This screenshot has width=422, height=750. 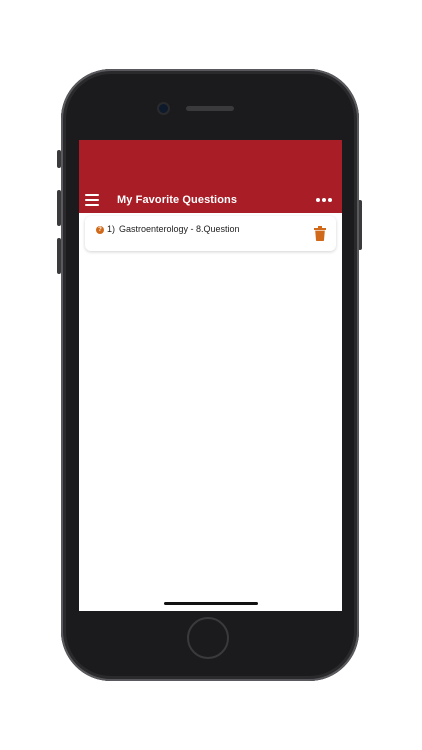 I want to click on item-label: Gastroenterology - 8.Question, so click(x=179, y=229).